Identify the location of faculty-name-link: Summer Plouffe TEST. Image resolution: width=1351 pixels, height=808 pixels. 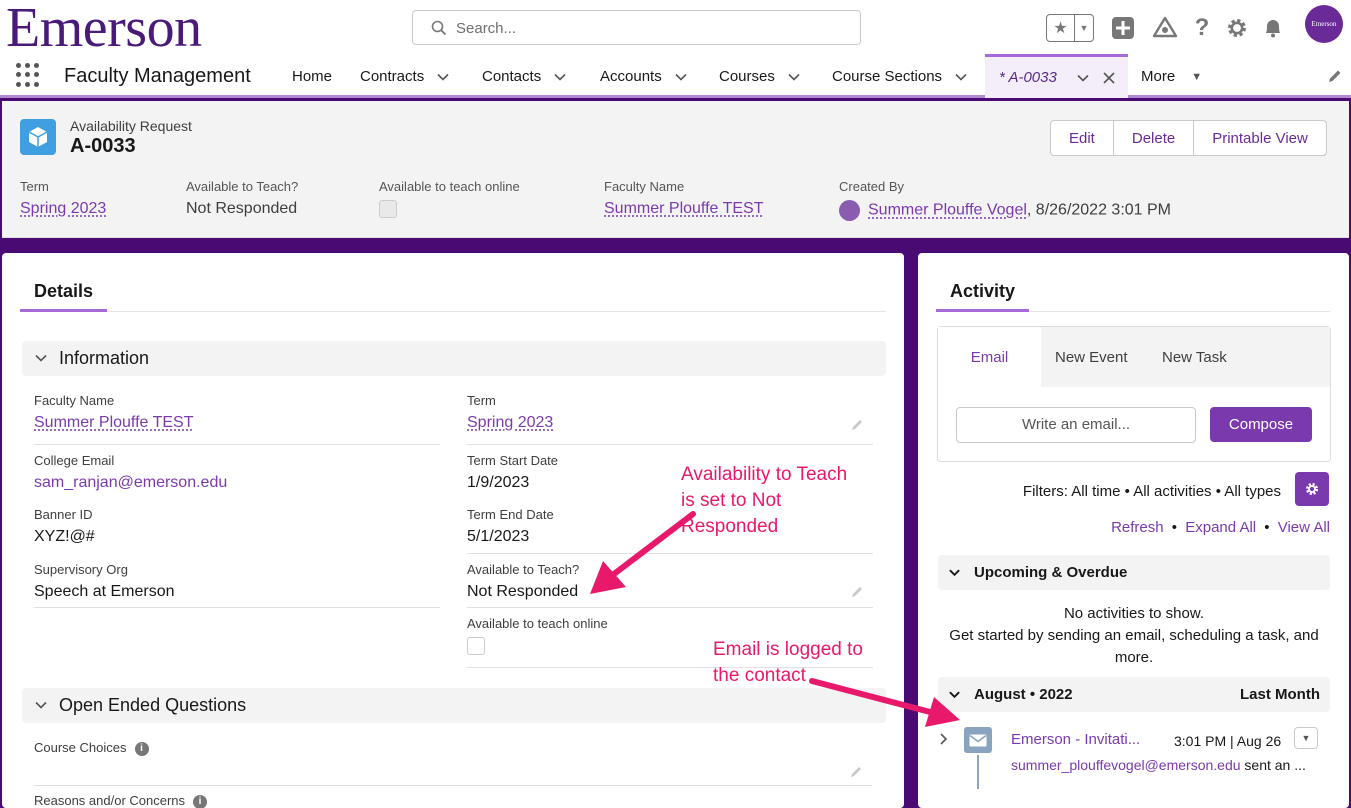
(113, 422).